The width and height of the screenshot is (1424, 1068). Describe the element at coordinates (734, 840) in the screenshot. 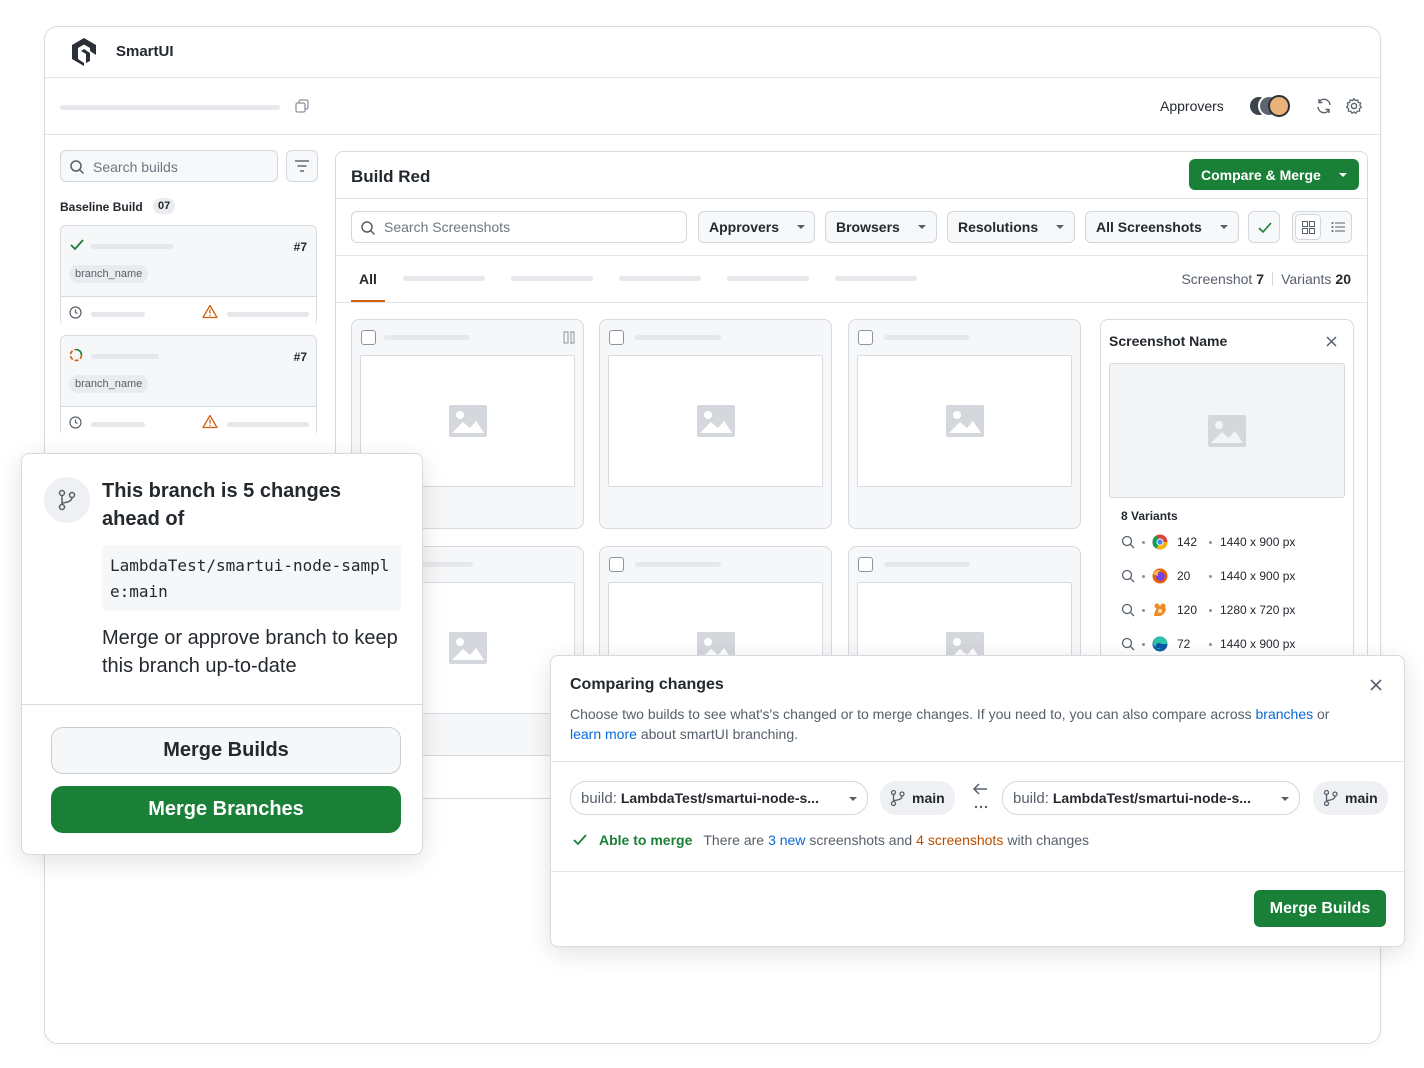

I see `status-text: There are` at that location.